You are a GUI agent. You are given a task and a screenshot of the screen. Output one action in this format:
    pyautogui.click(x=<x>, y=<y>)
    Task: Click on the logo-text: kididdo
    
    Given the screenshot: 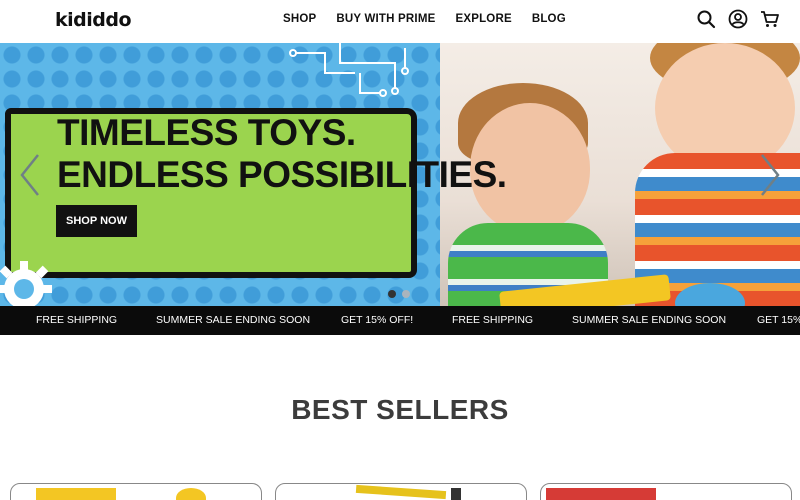 What is the action you would take?
    pyautogui.click(x=93, y=20)
    